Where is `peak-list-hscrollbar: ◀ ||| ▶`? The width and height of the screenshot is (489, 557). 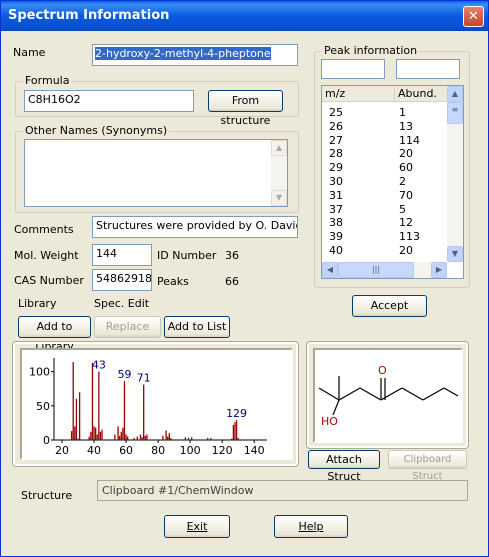 peak-list-hscrollbar: ◀ ||| ▶ is located at coordinates (384, 270).